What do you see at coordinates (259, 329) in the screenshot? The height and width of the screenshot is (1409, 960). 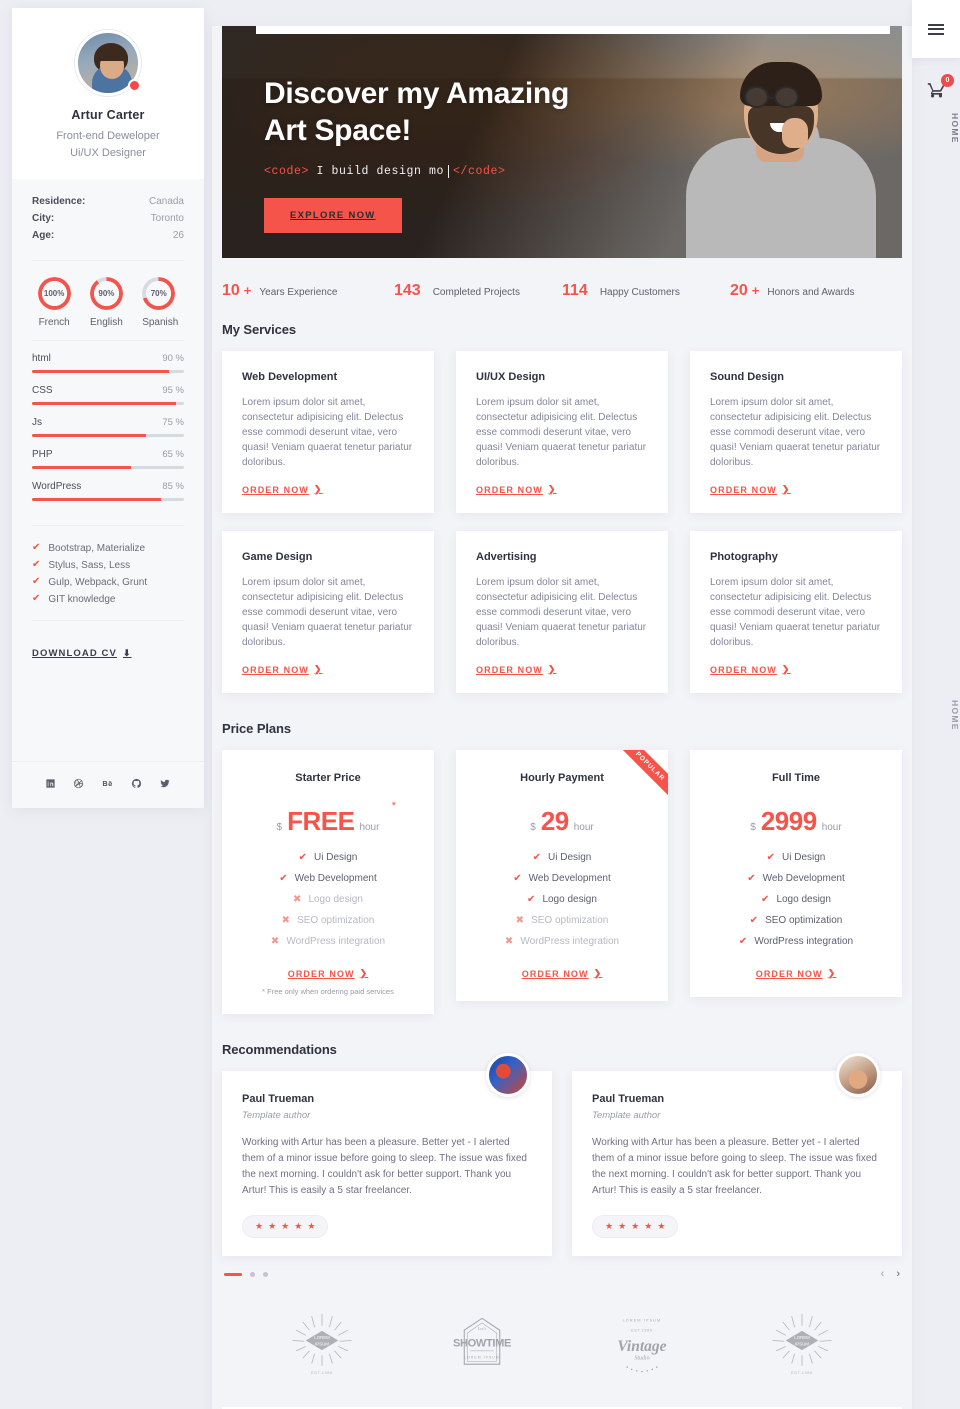 I see `page-title-services: My Services` at bounding box center [259, 329].